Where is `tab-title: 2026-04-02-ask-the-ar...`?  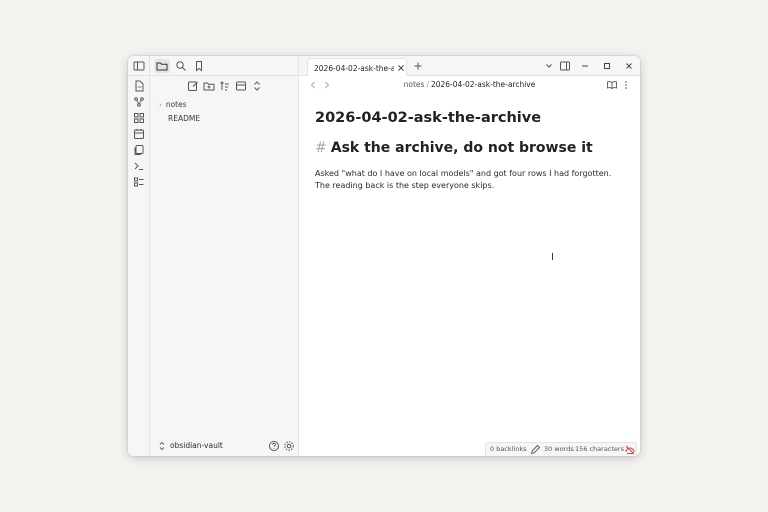
tab-title: 2026-04-02-ask-the-ar... is located at coordinates (354, 68).